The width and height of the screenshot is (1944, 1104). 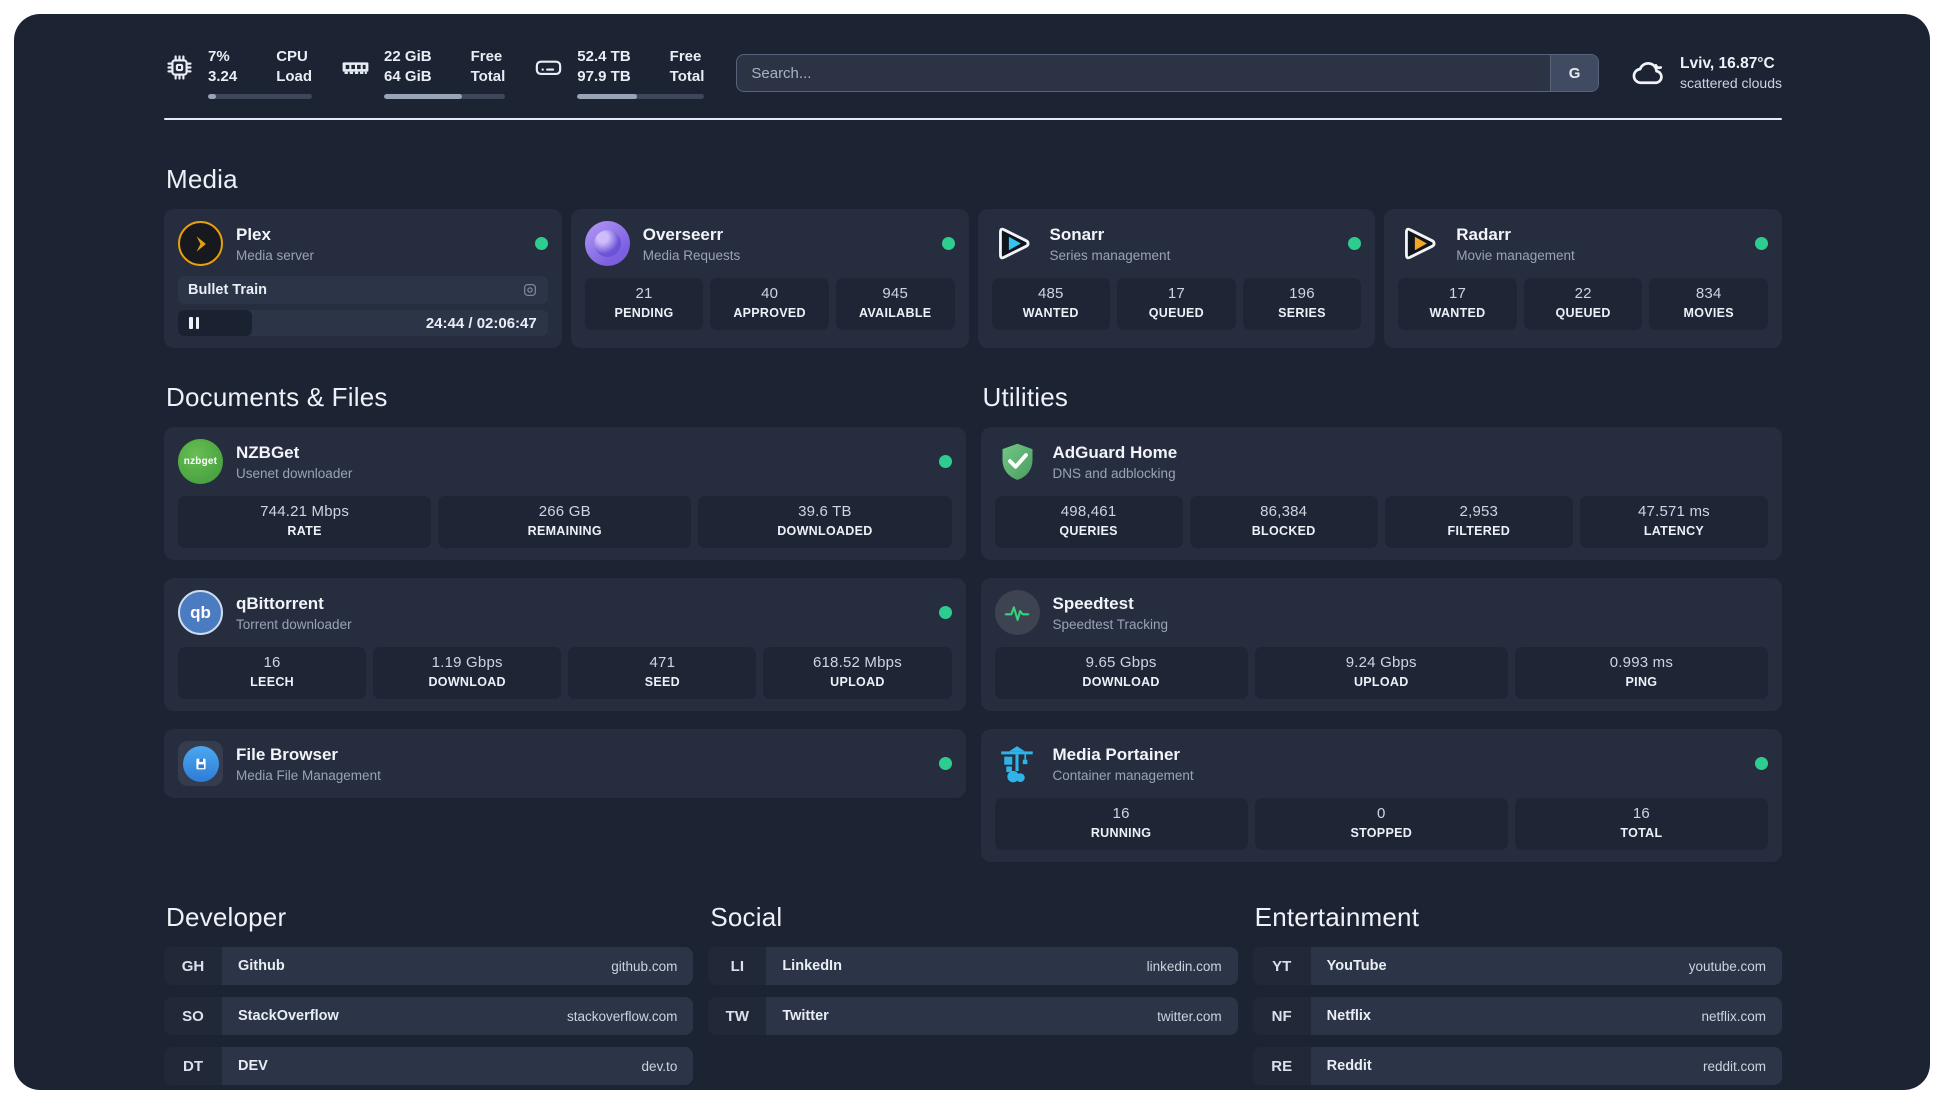 What do you see at coordinates (895, 313) in the screenshot?
I see `stat-label: AVAILABLE` at bounding box center [895, 313].